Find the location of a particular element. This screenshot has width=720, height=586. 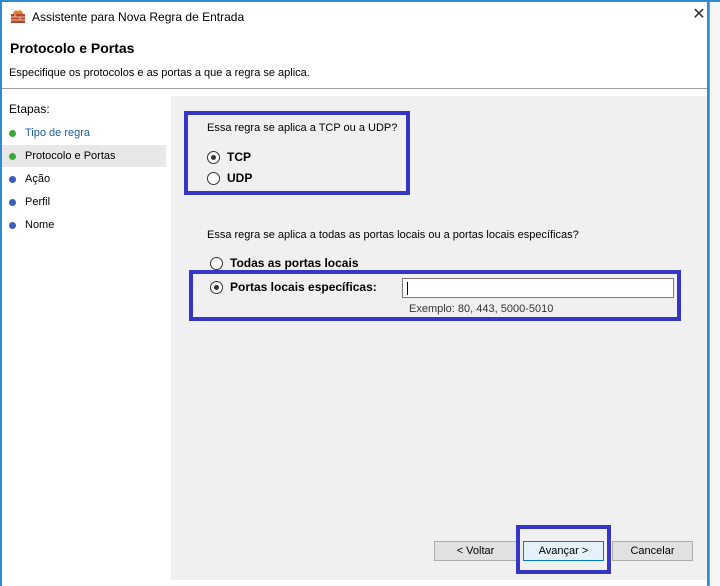

step-label: Nome is located at coordinates (40, 225).